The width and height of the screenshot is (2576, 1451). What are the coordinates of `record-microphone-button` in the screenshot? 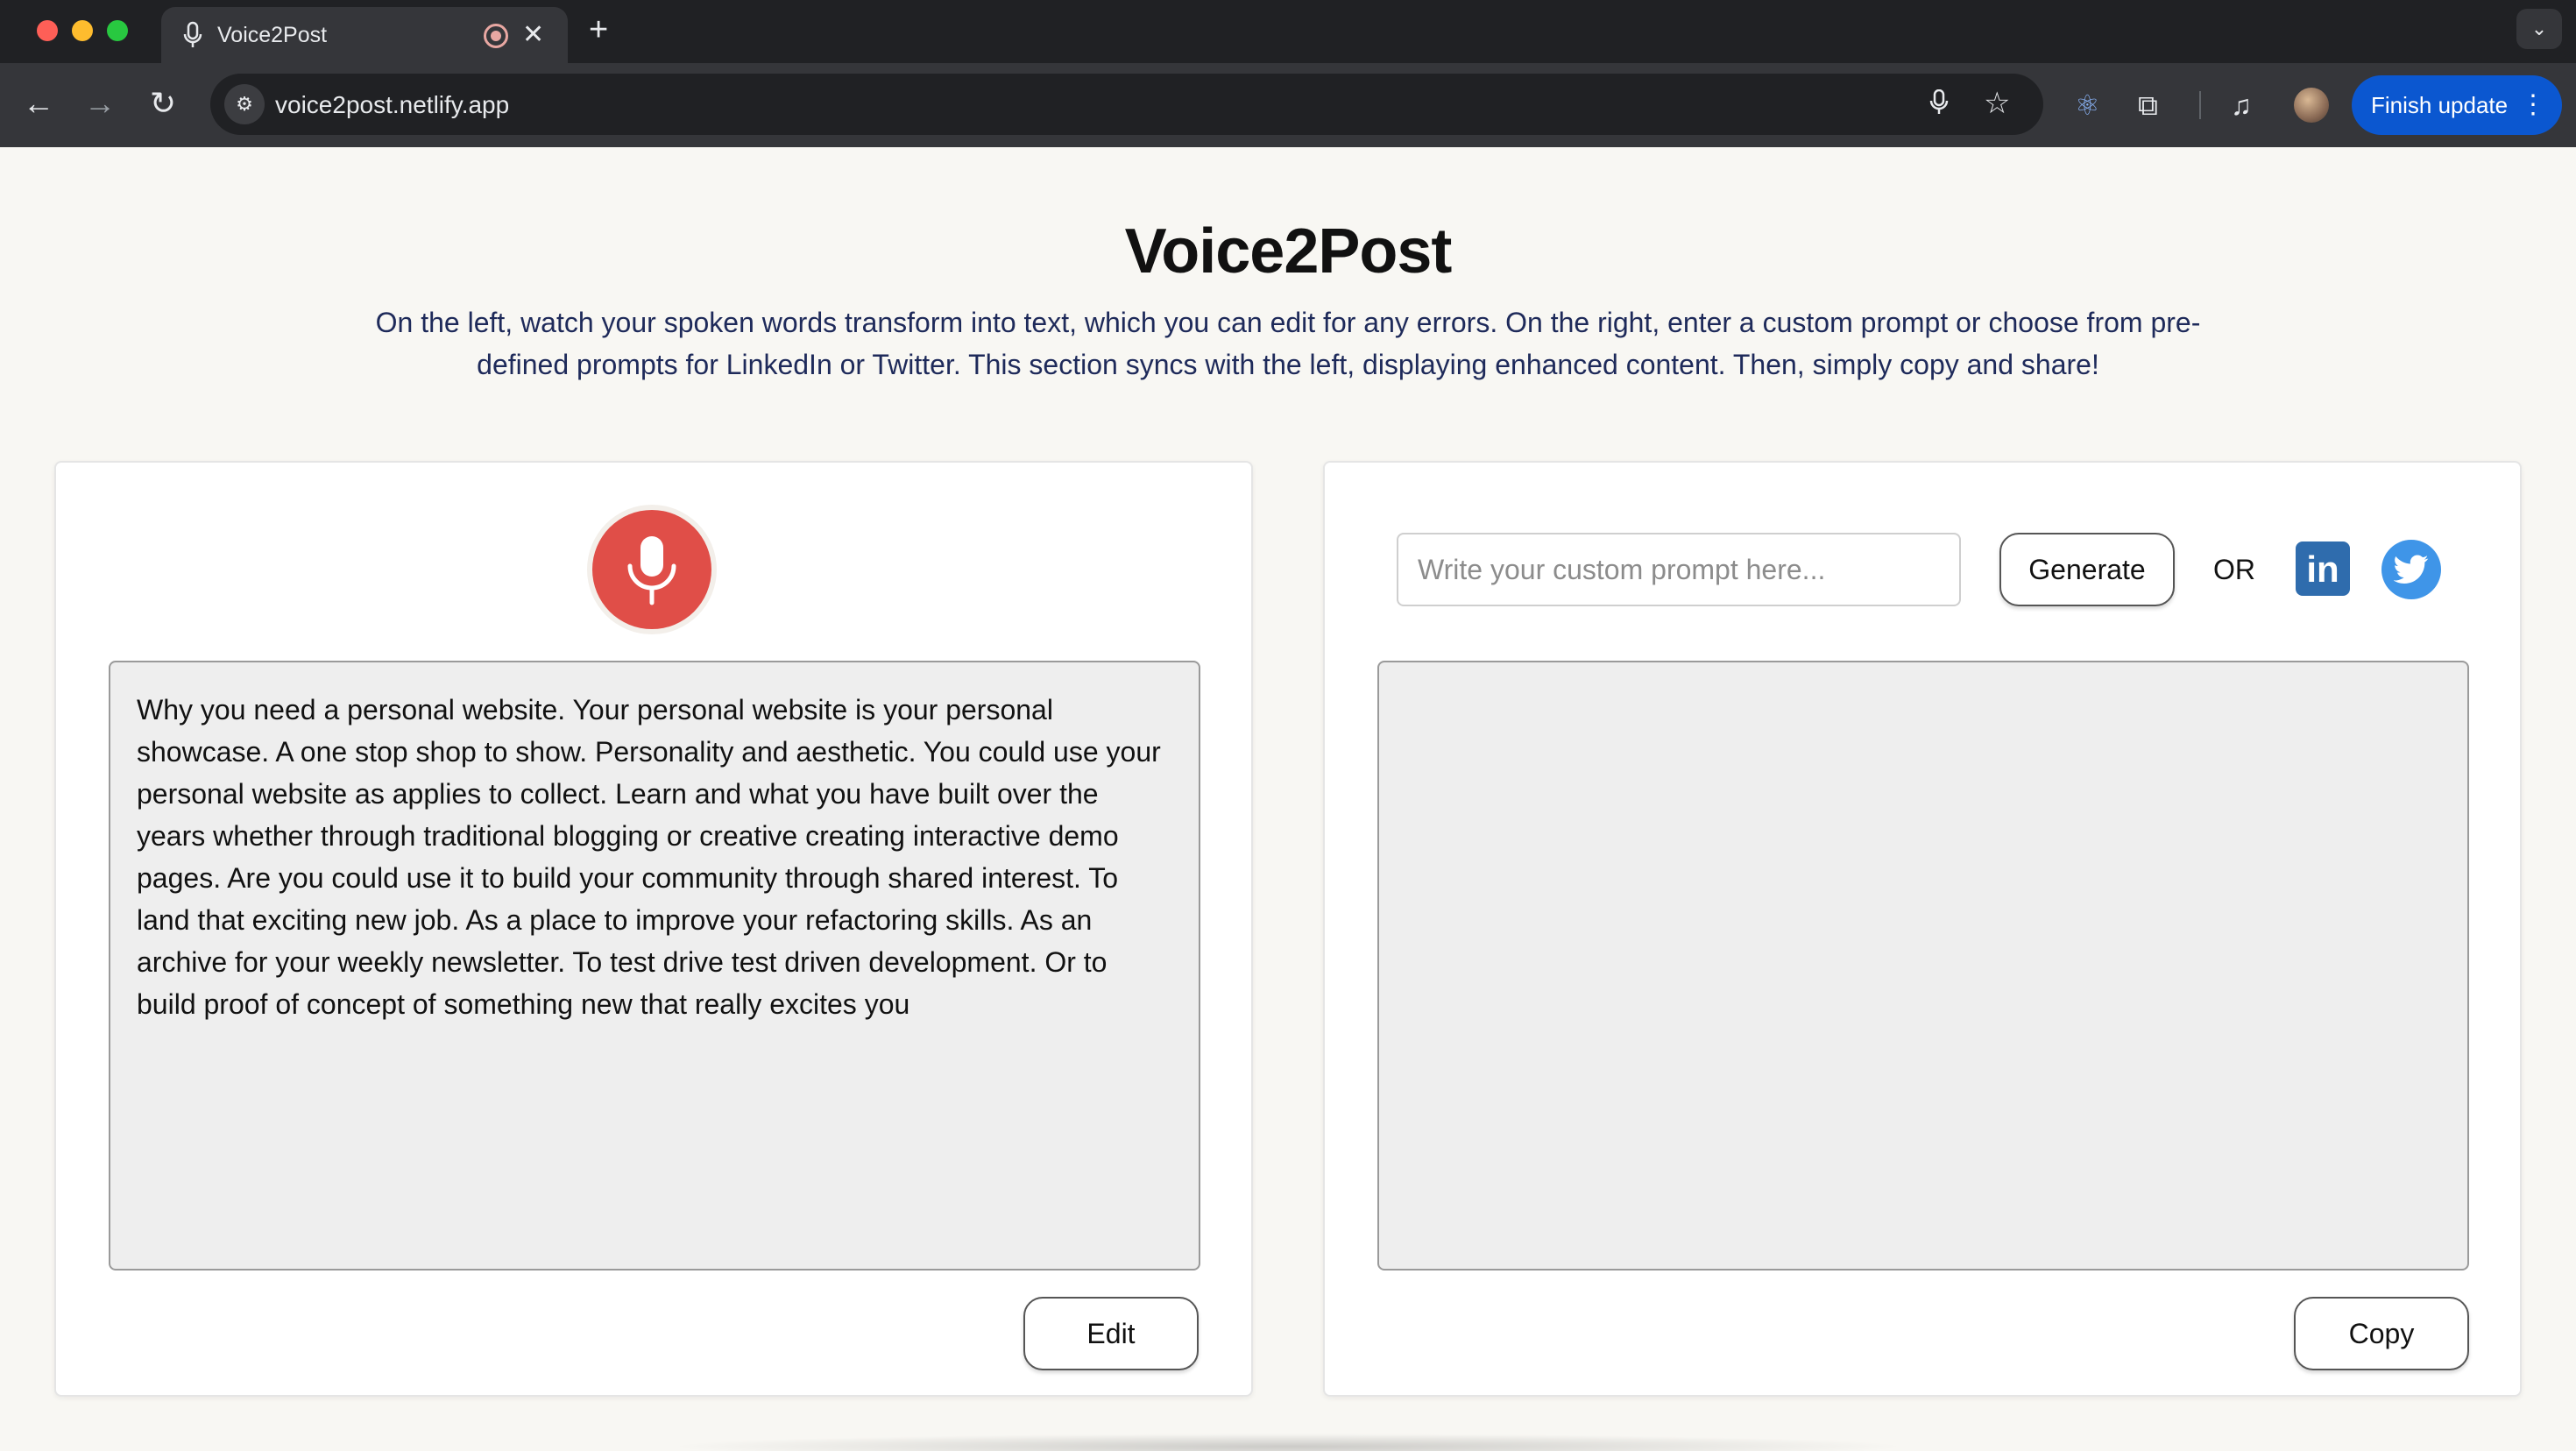 It's located at (651, 569).